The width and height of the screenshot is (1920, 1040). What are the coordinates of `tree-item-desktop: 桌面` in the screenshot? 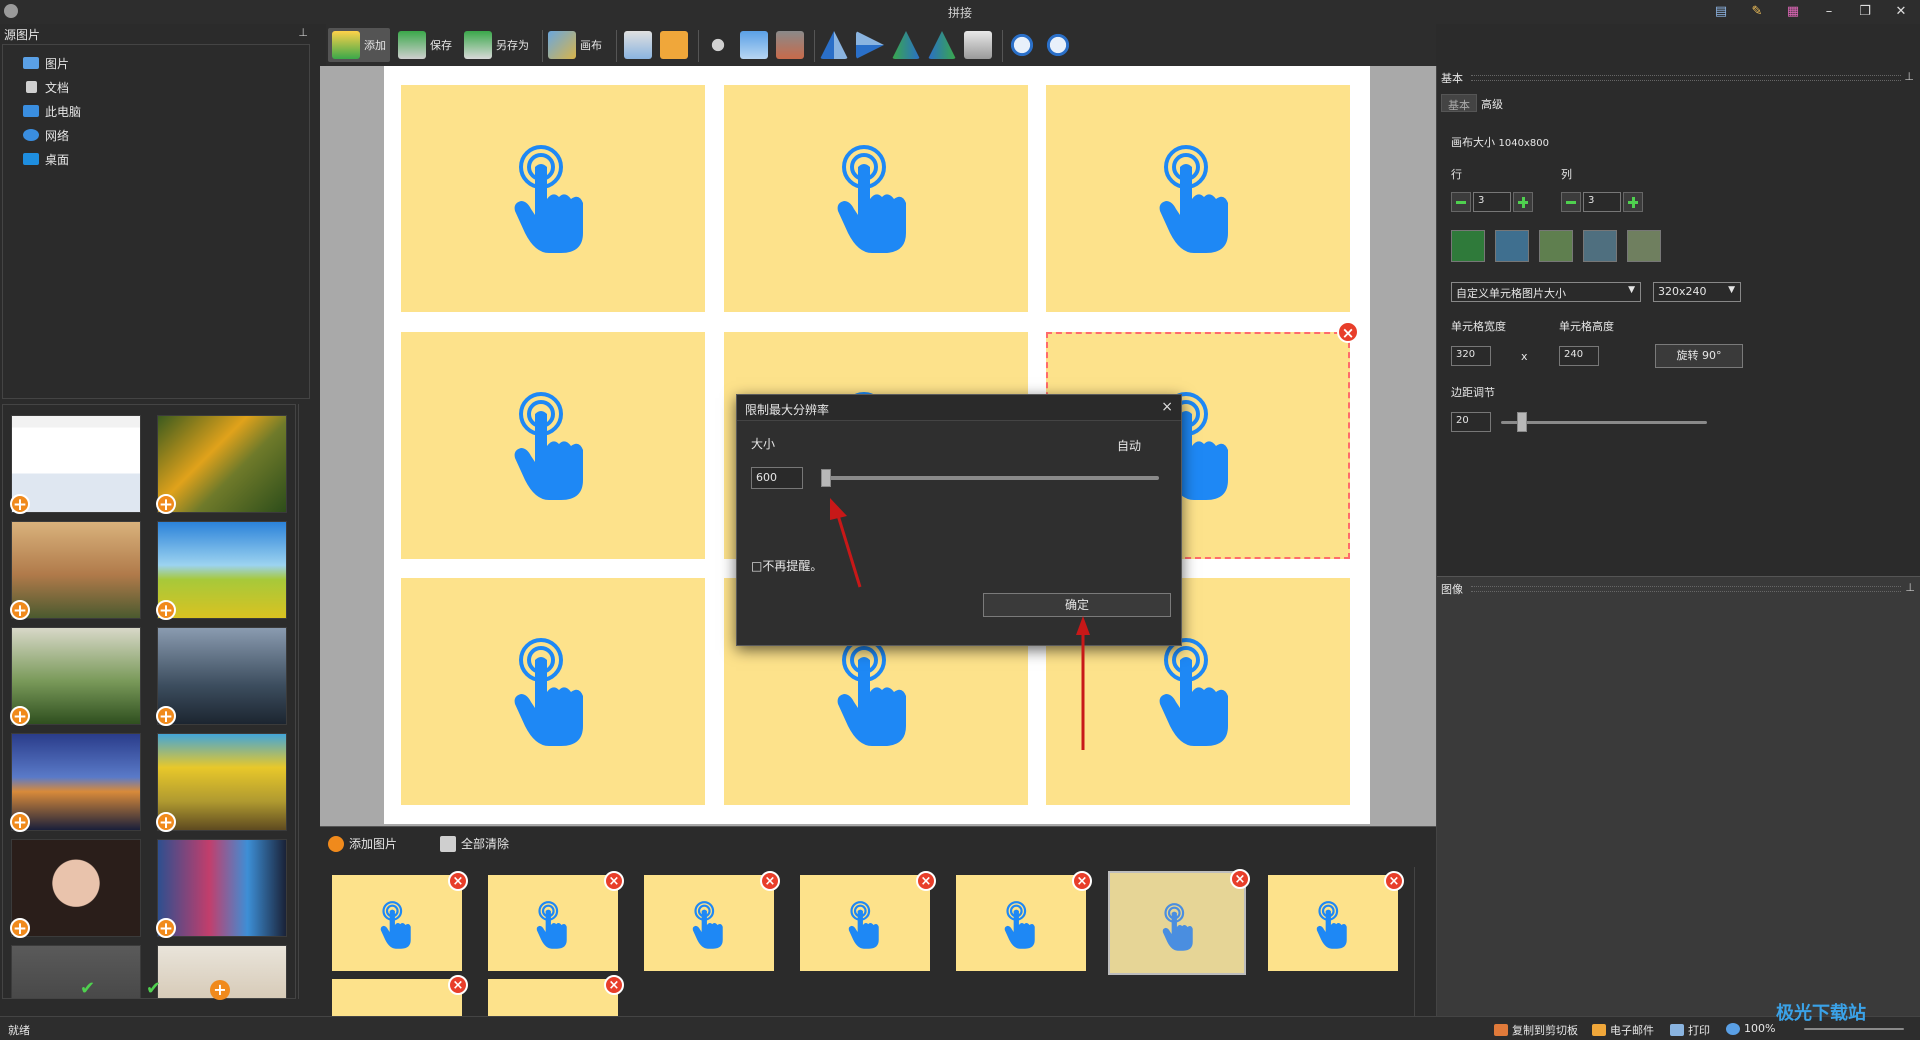 It's located at (46, 159).